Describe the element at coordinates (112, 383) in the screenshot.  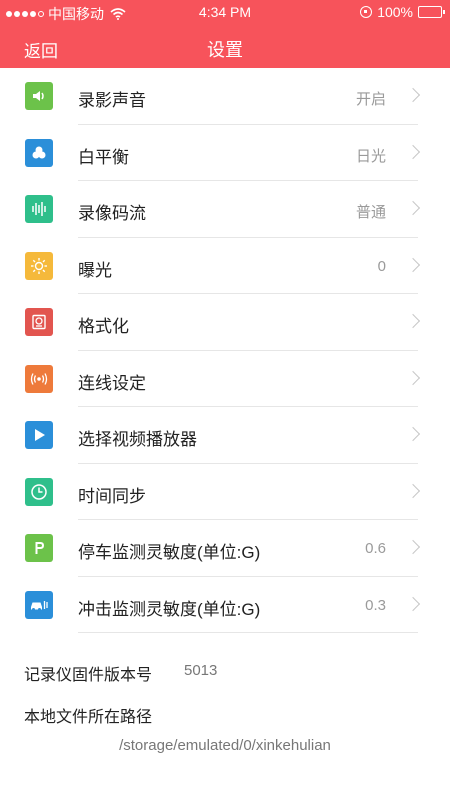
I see `setting-label: 连线设定` at that location.